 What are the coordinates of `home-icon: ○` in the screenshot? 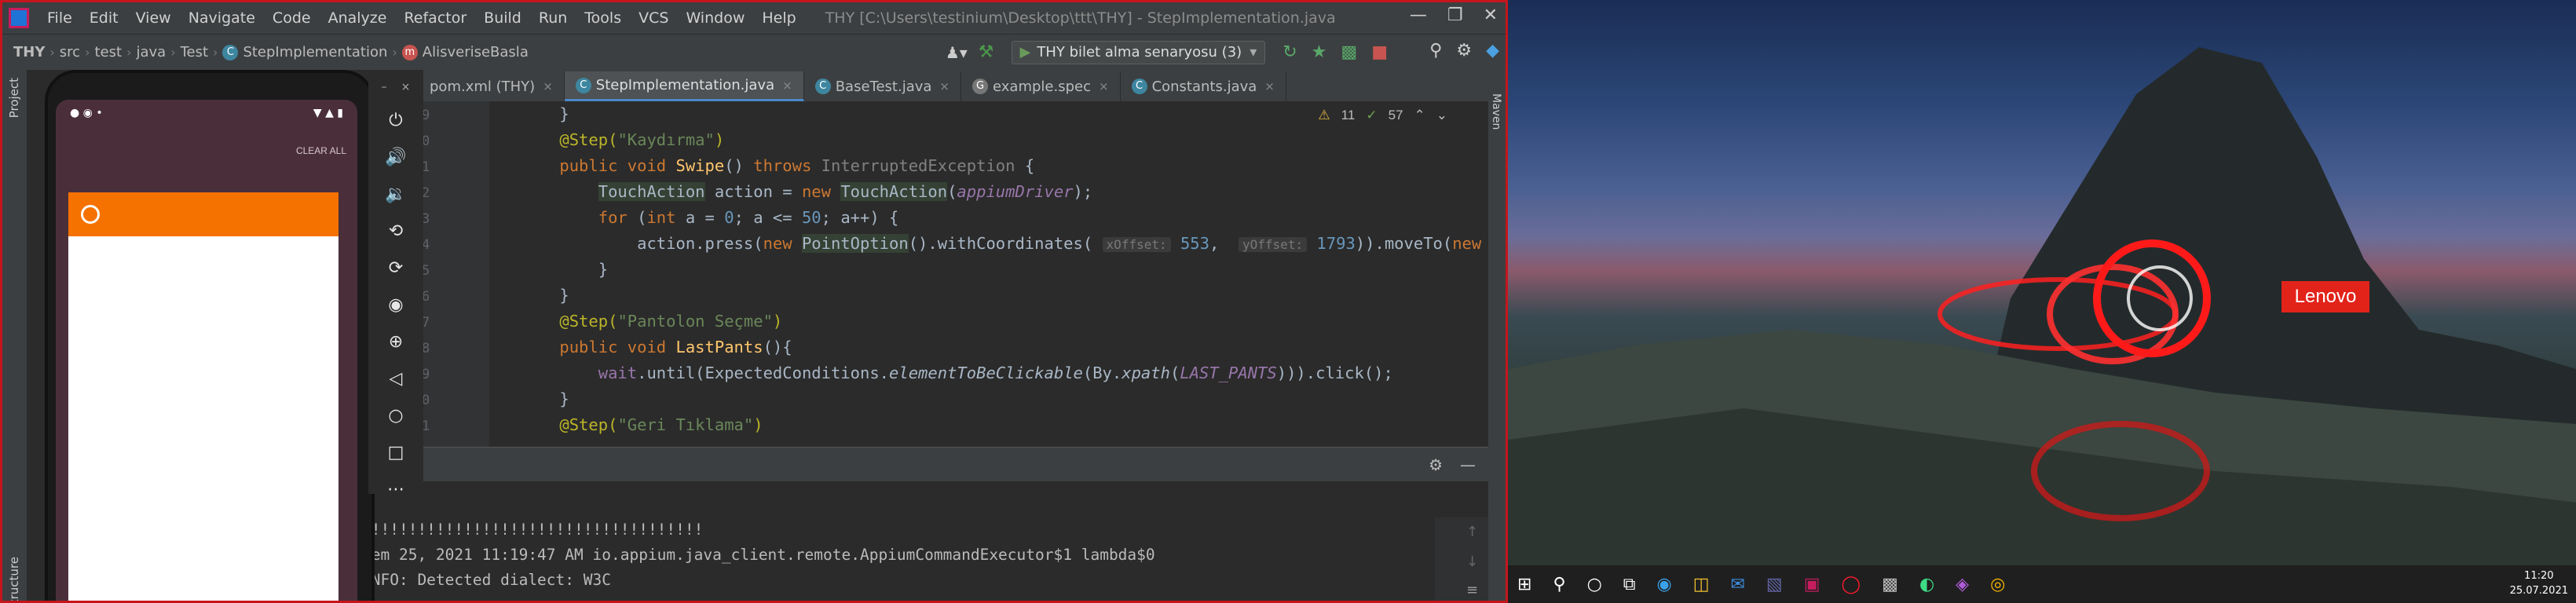 It's located at (396, 416).